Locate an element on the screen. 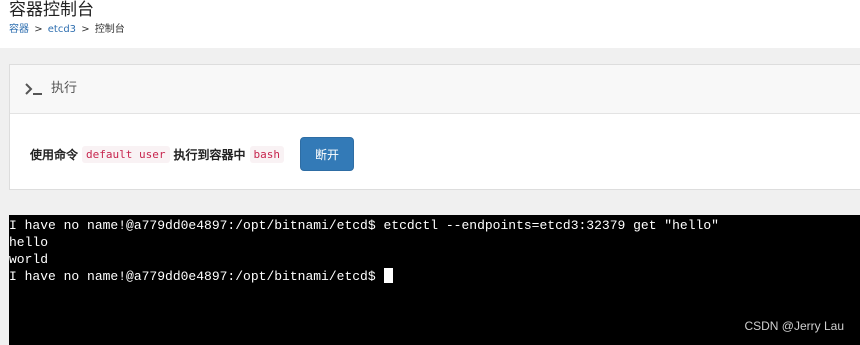 This screenshot has width=860, height=345. disconnect-button: 断开 is located at coordinates (327, 154).